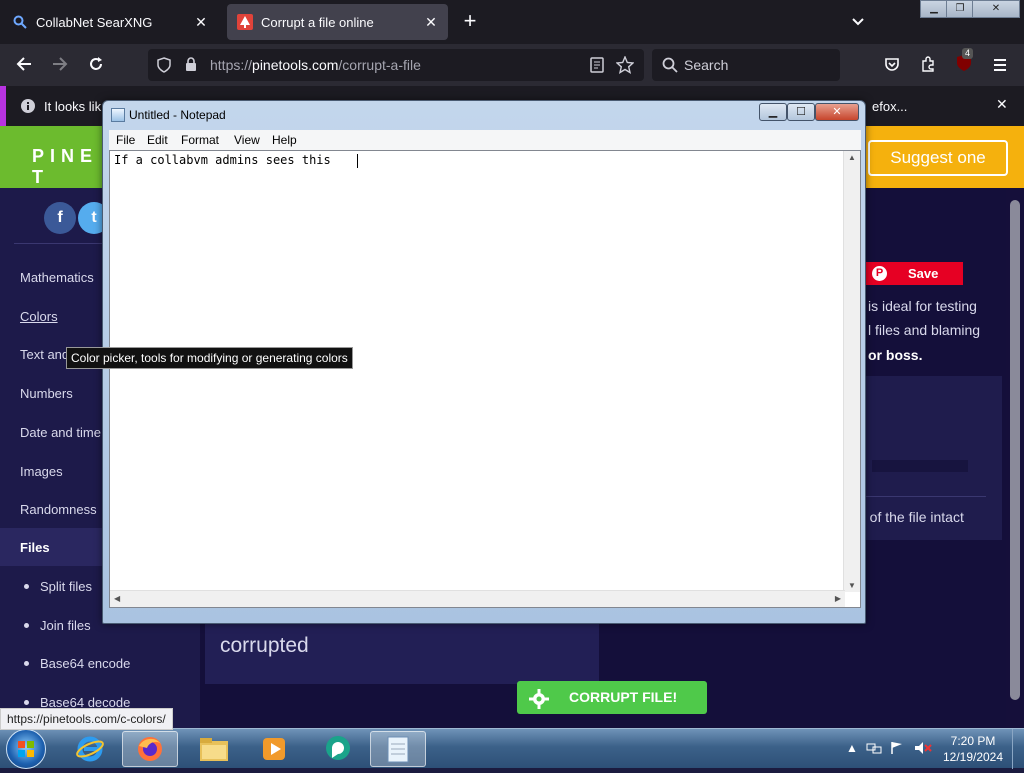  What do you see at coordinates (398, 749) in the screenshot?
I see `notepad-taskbar-icon` at bounding box center [398, 749].